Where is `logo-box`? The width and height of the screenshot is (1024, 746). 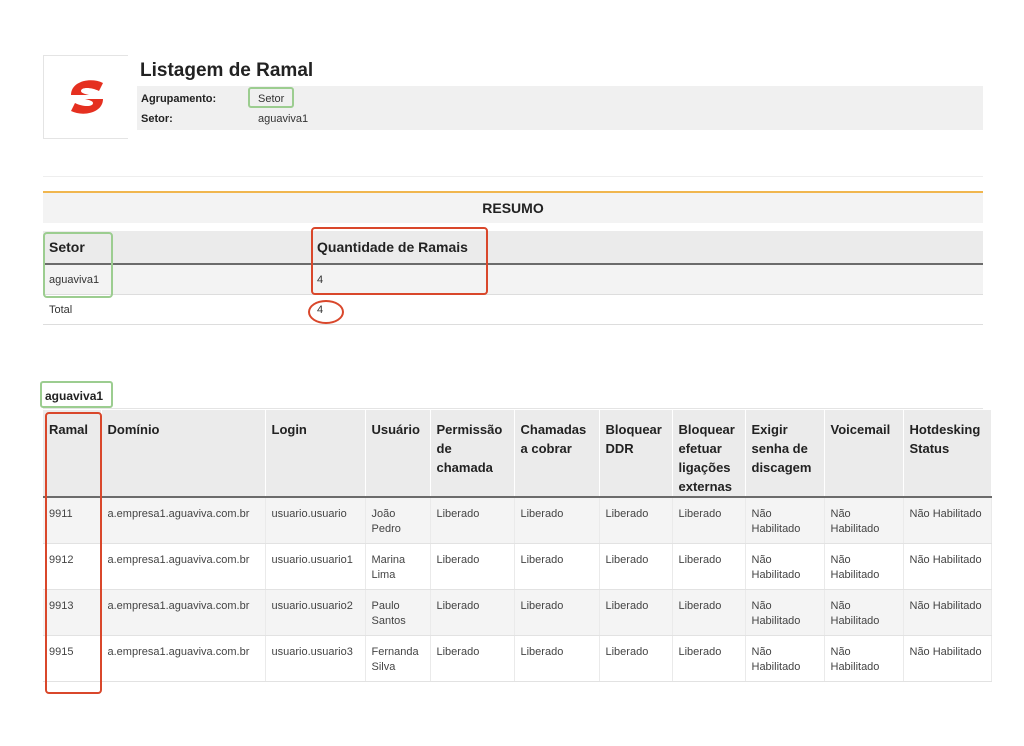 logo-box is located at coordinates (85, 97).